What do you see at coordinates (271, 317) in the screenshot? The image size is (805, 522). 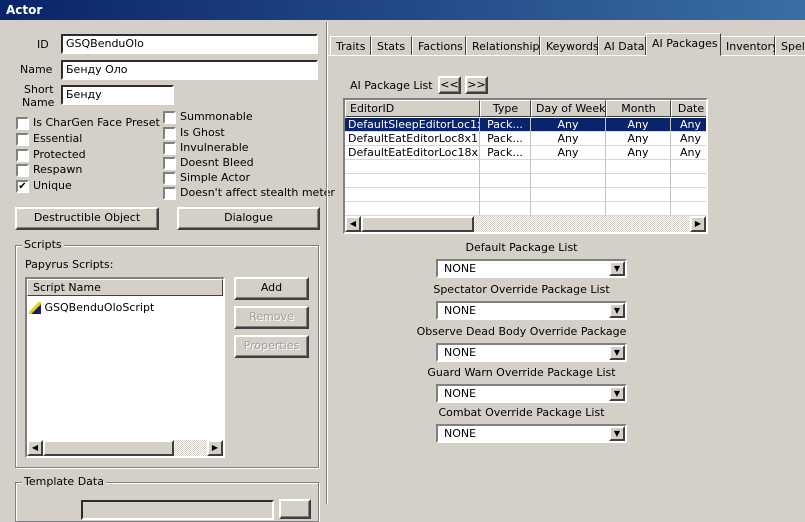 I see `remove-script-button: Remove` at bounding box center [271, 317].